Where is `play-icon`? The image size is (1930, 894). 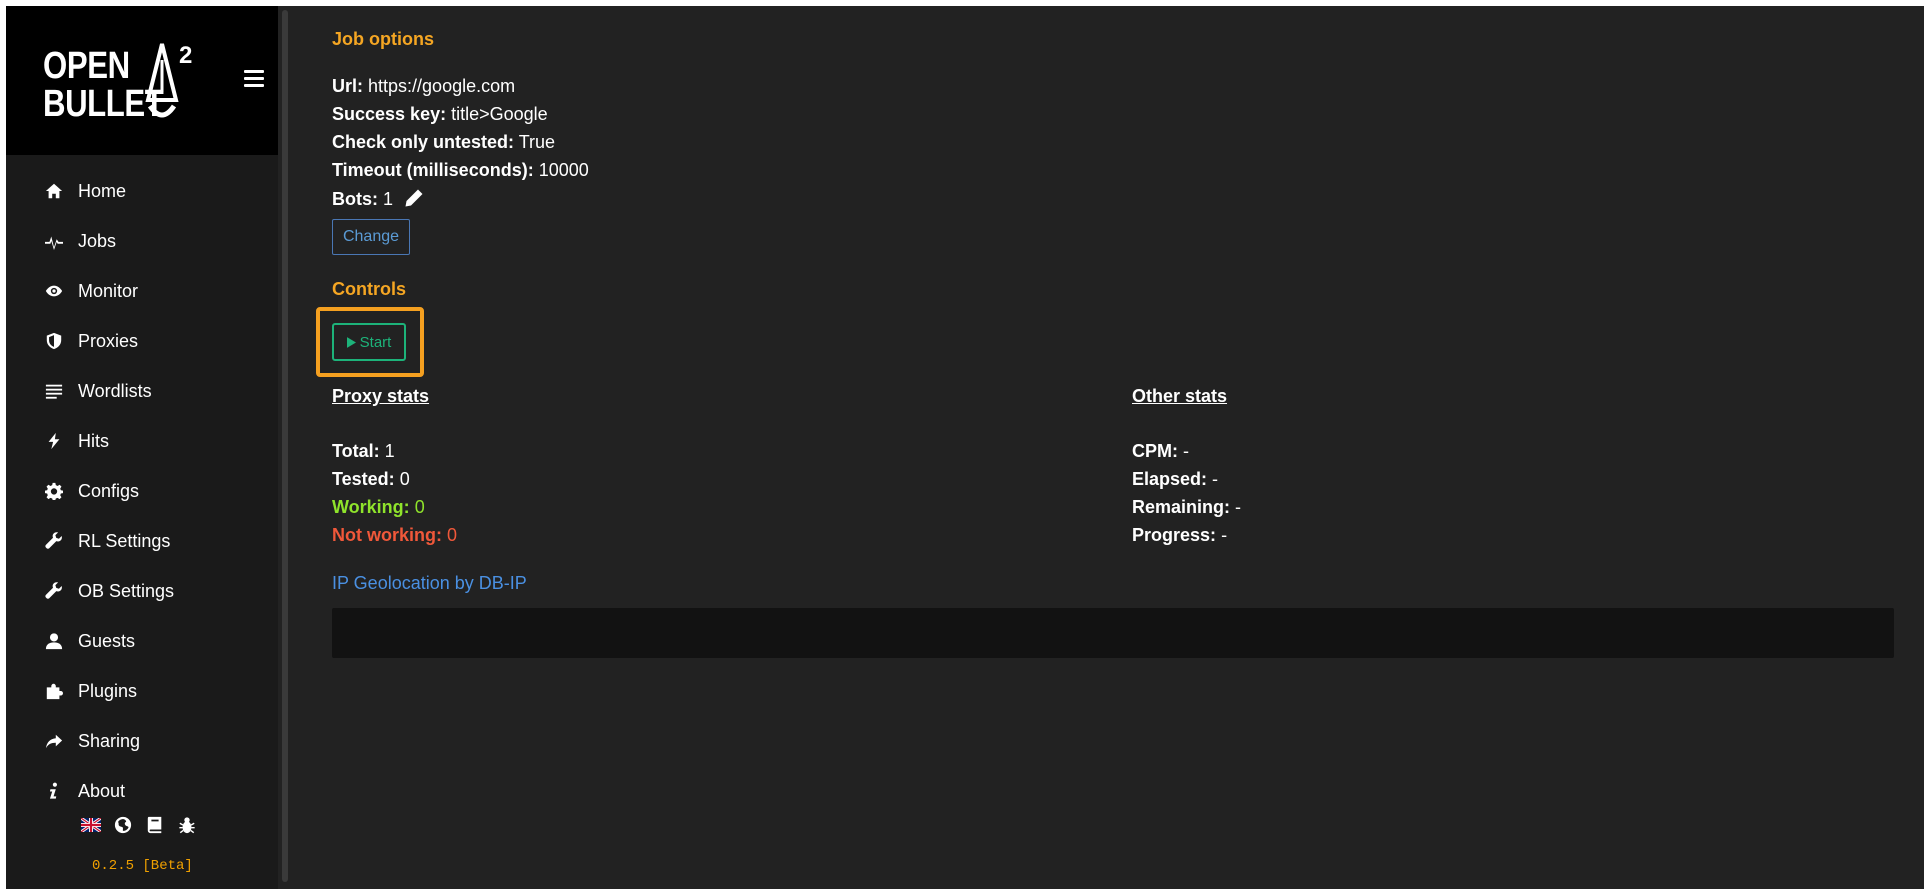 play-icon is located at coordinates (351, 342).